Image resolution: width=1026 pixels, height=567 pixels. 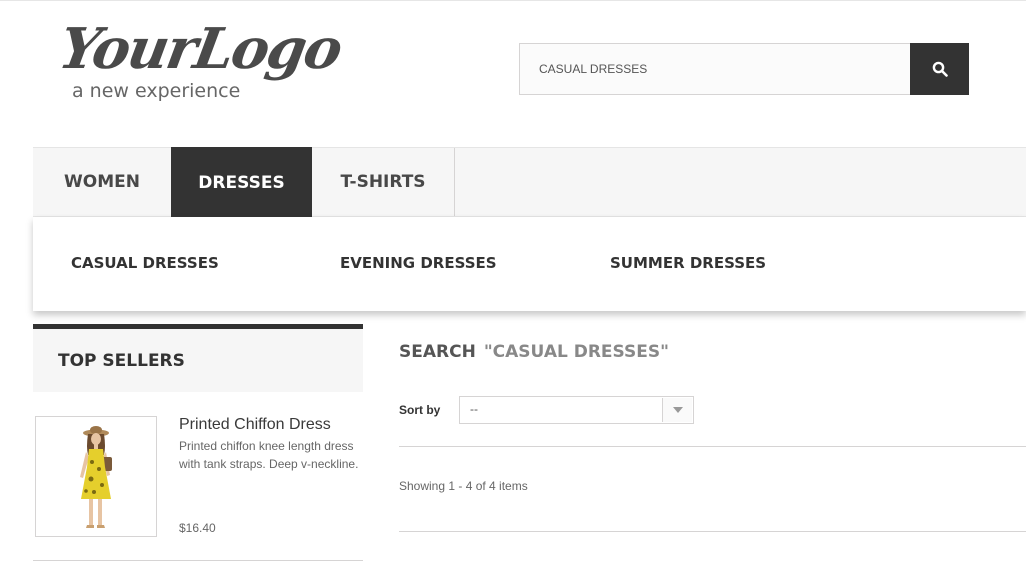 What do you see at coordinates (463, 486) in the screenshot?
I see `results-count: Showing 1 - 4 of 4 items` at bounding box center [463, 486].